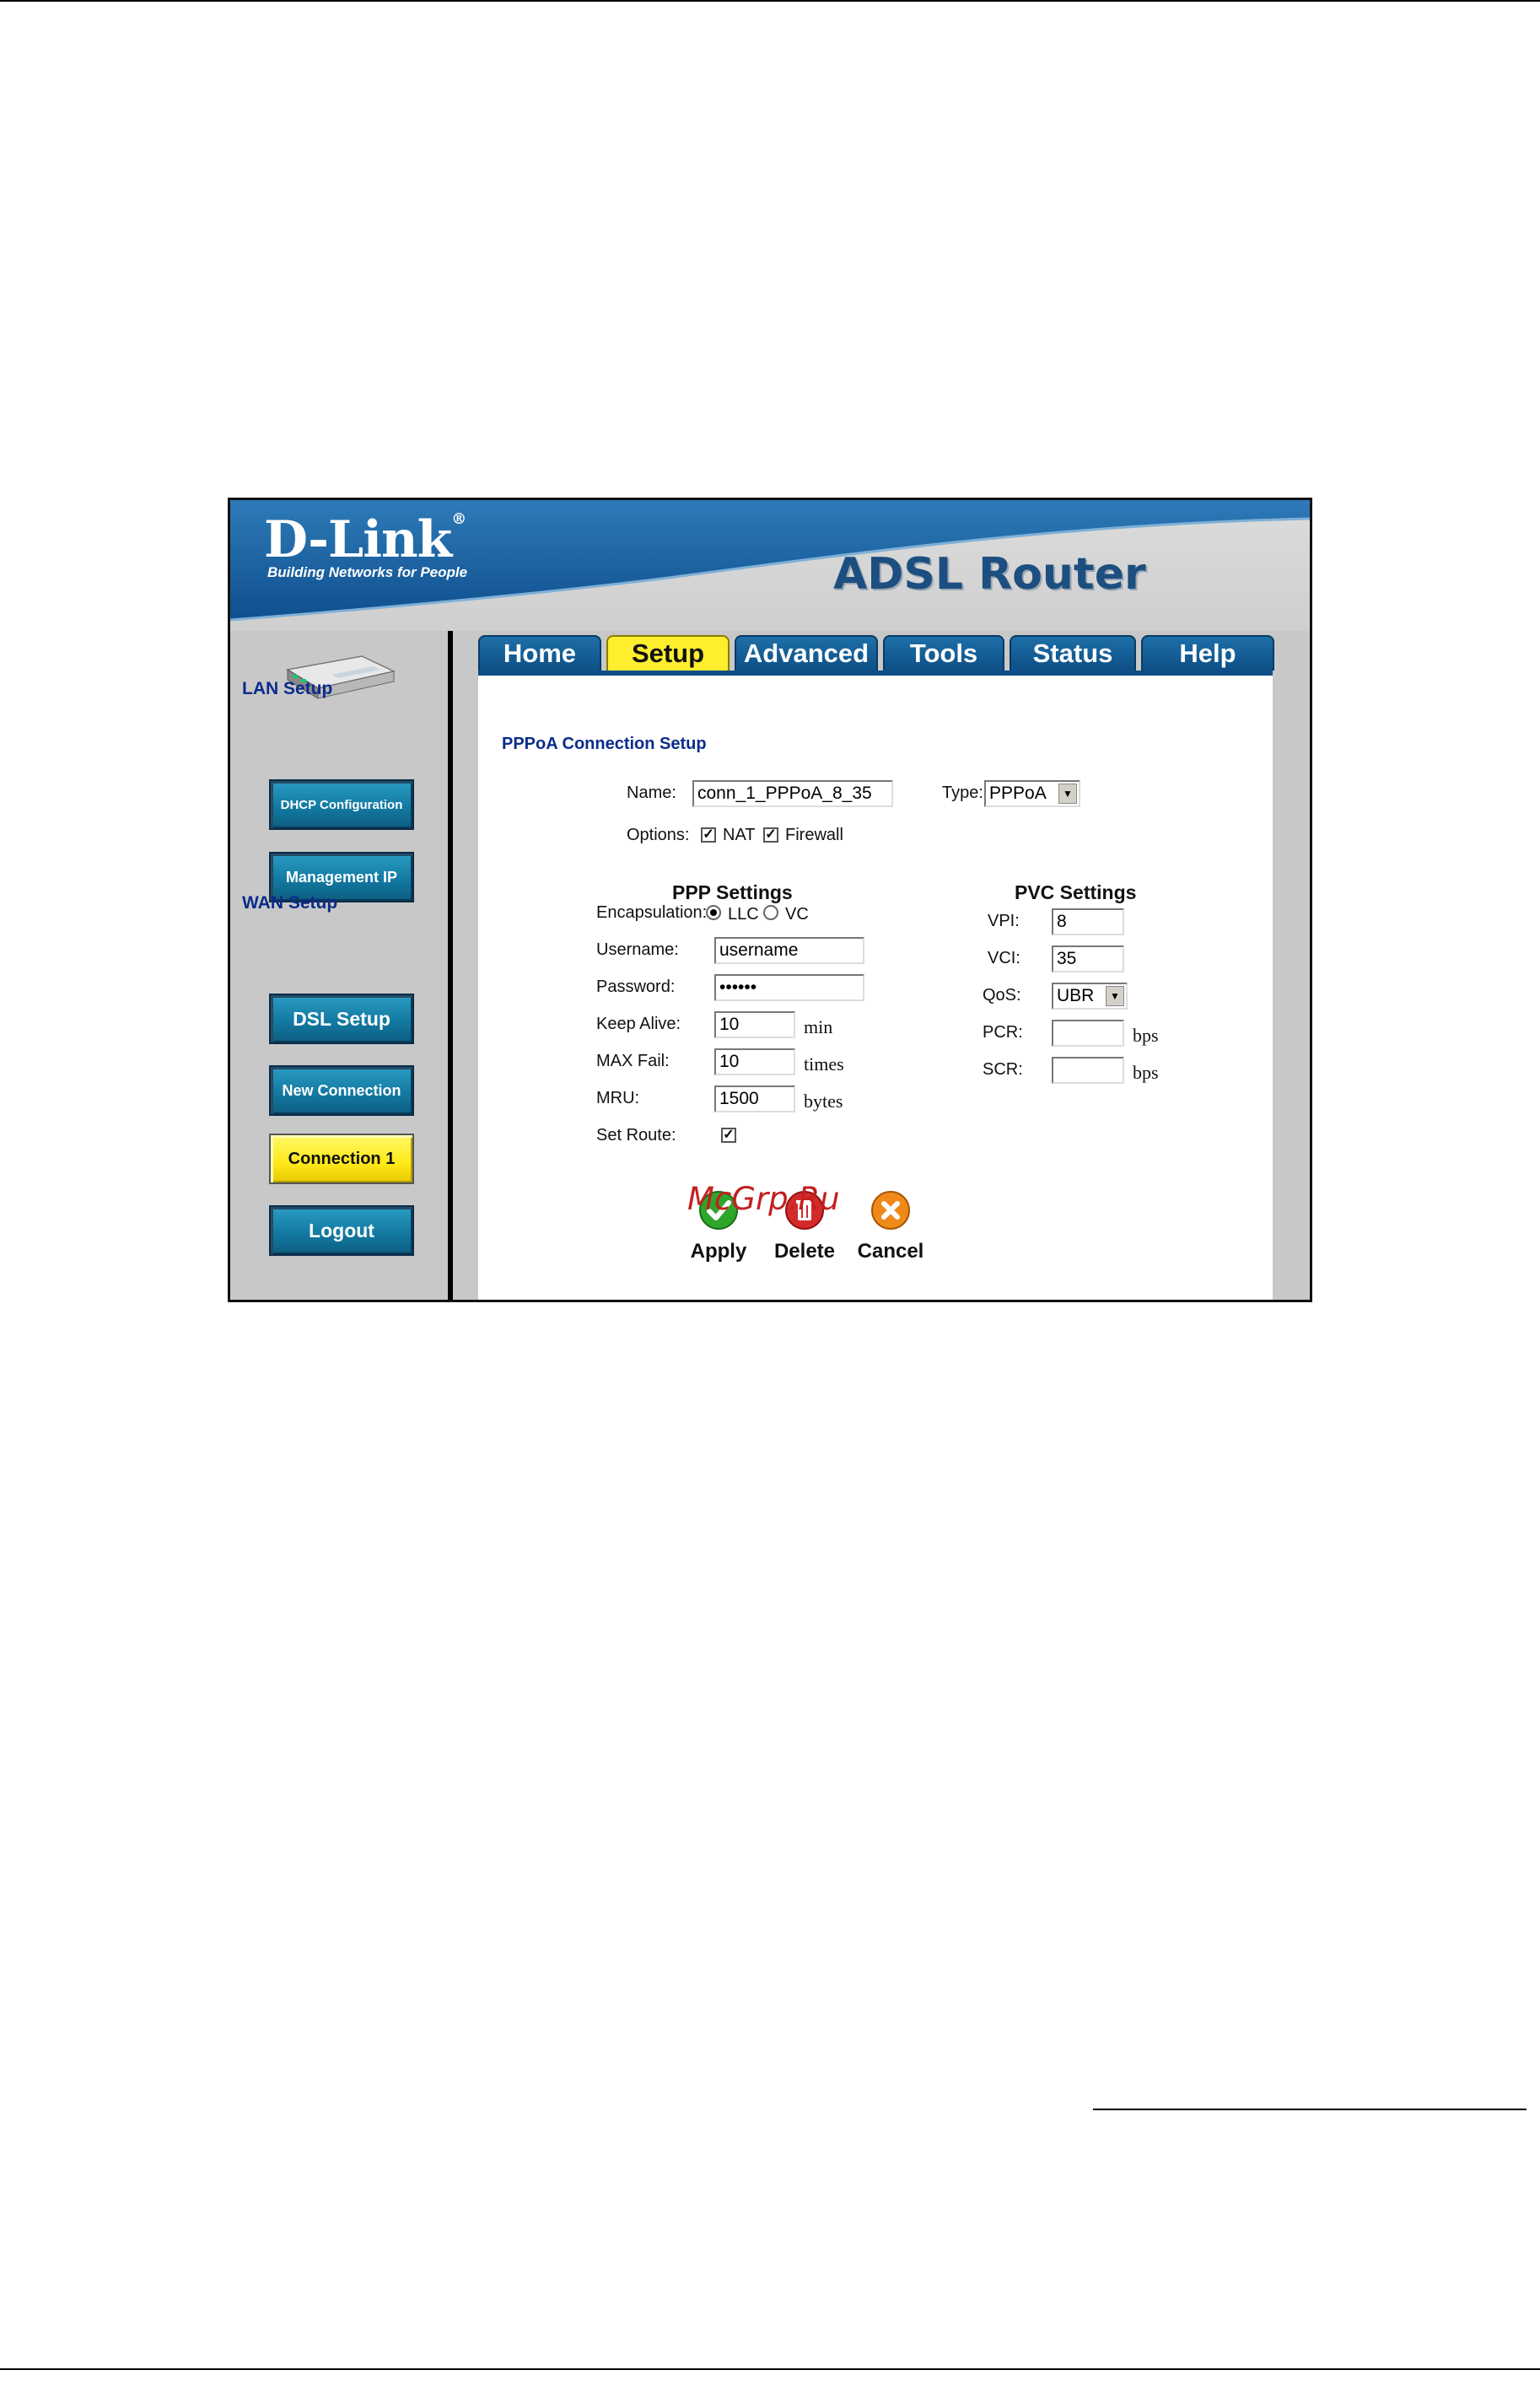  What do you see at coordinates (341, 1159) in the screenshot?
I see `connection-1-button: Connection 1` at bounding box center [341, 1159].